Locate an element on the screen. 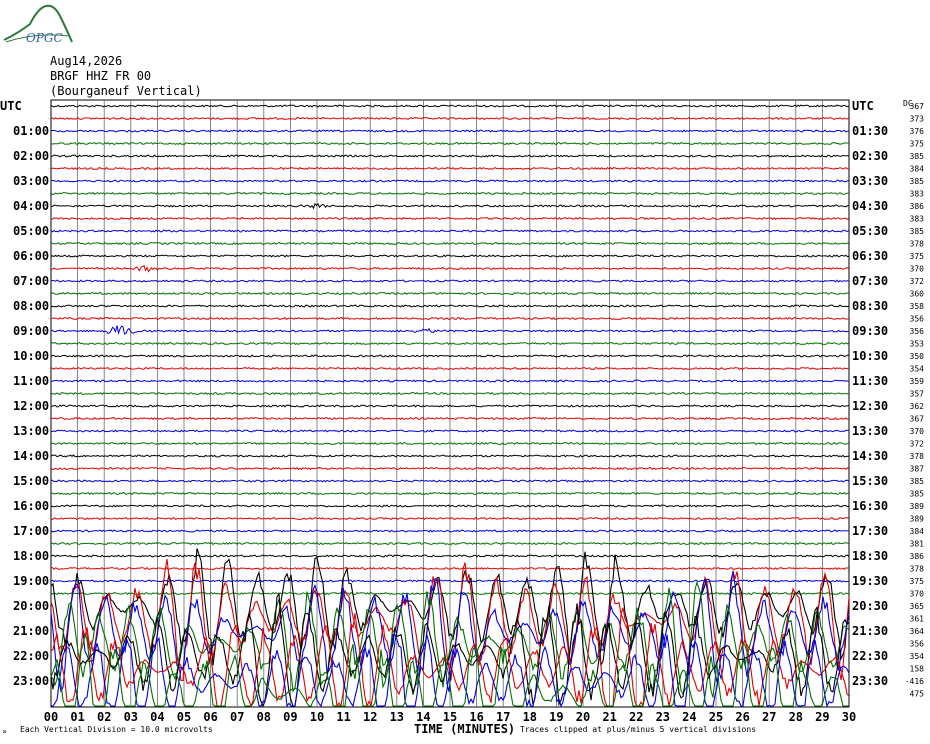 This screenshot has height=744, width=930. right-hour-label: 05:30 is located at coordinates (870, 231).